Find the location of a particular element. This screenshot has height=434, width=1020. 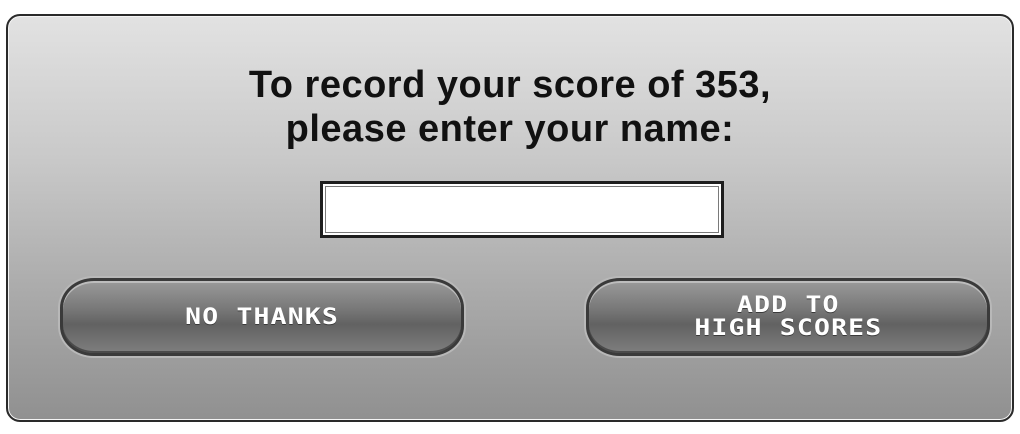

add-to-high-scores-label: ADD TO HIGH SCORES is located at coordinates (788, 317).